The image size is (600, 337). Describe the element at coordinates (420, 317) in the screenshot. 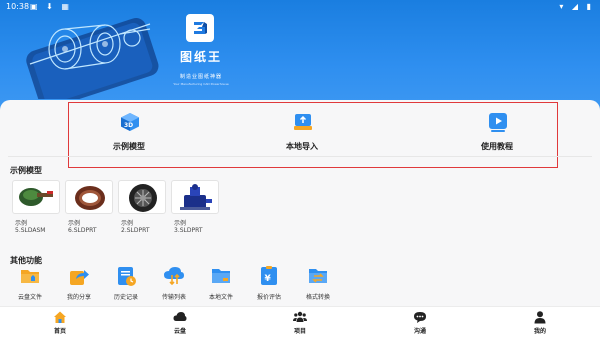

I see `chat-icon` at that location.